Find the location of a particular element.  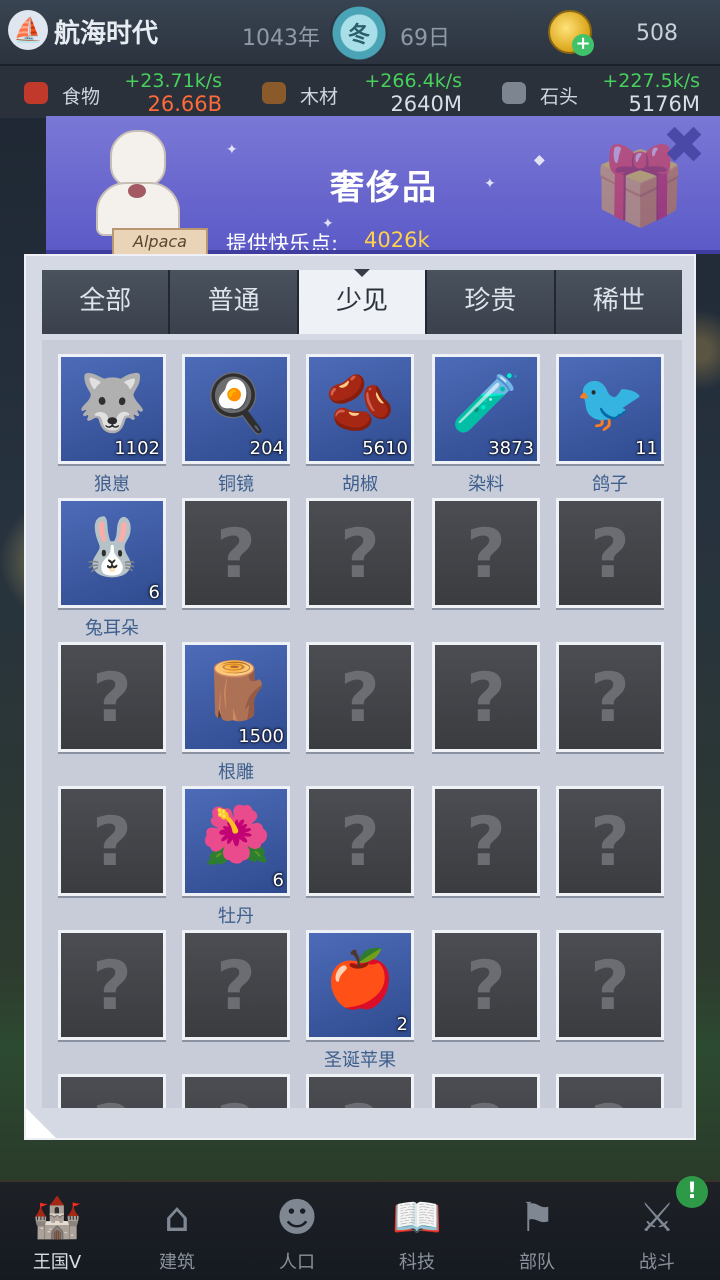

item-count: 1500 is located at coordinates (261, 736).